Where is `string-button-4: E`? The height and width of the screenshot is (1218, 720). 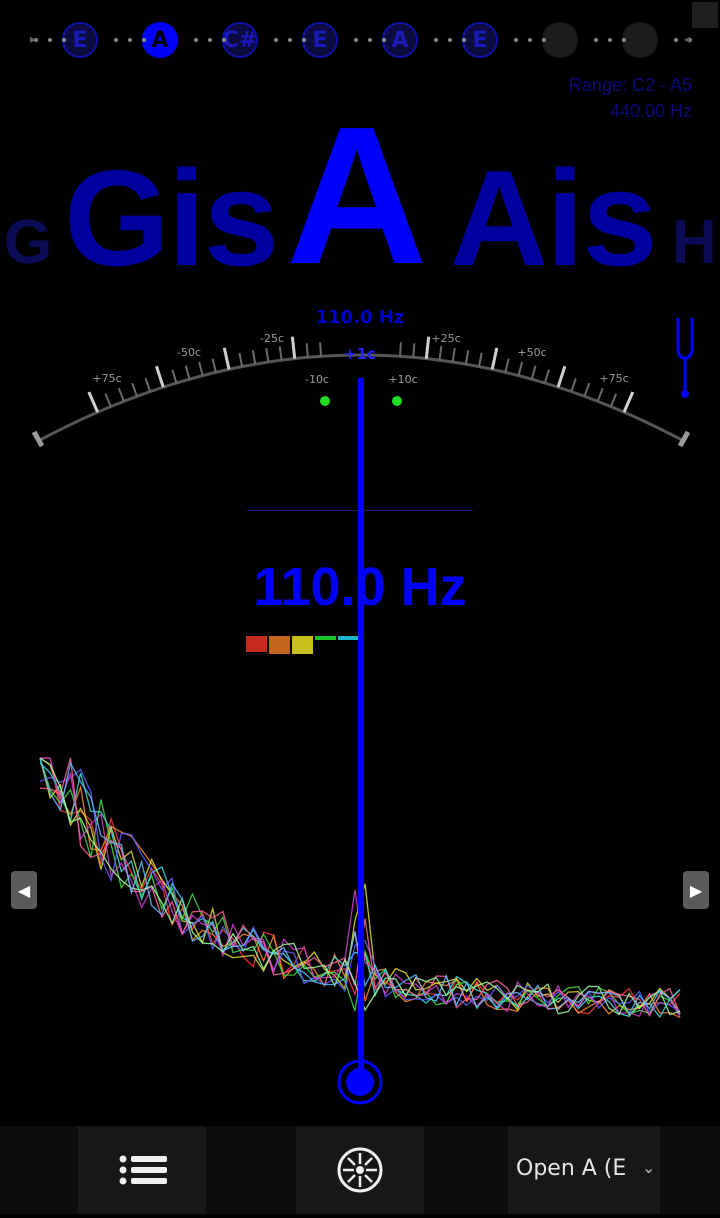 string-button-4: E is located at coordinates (320, 40).